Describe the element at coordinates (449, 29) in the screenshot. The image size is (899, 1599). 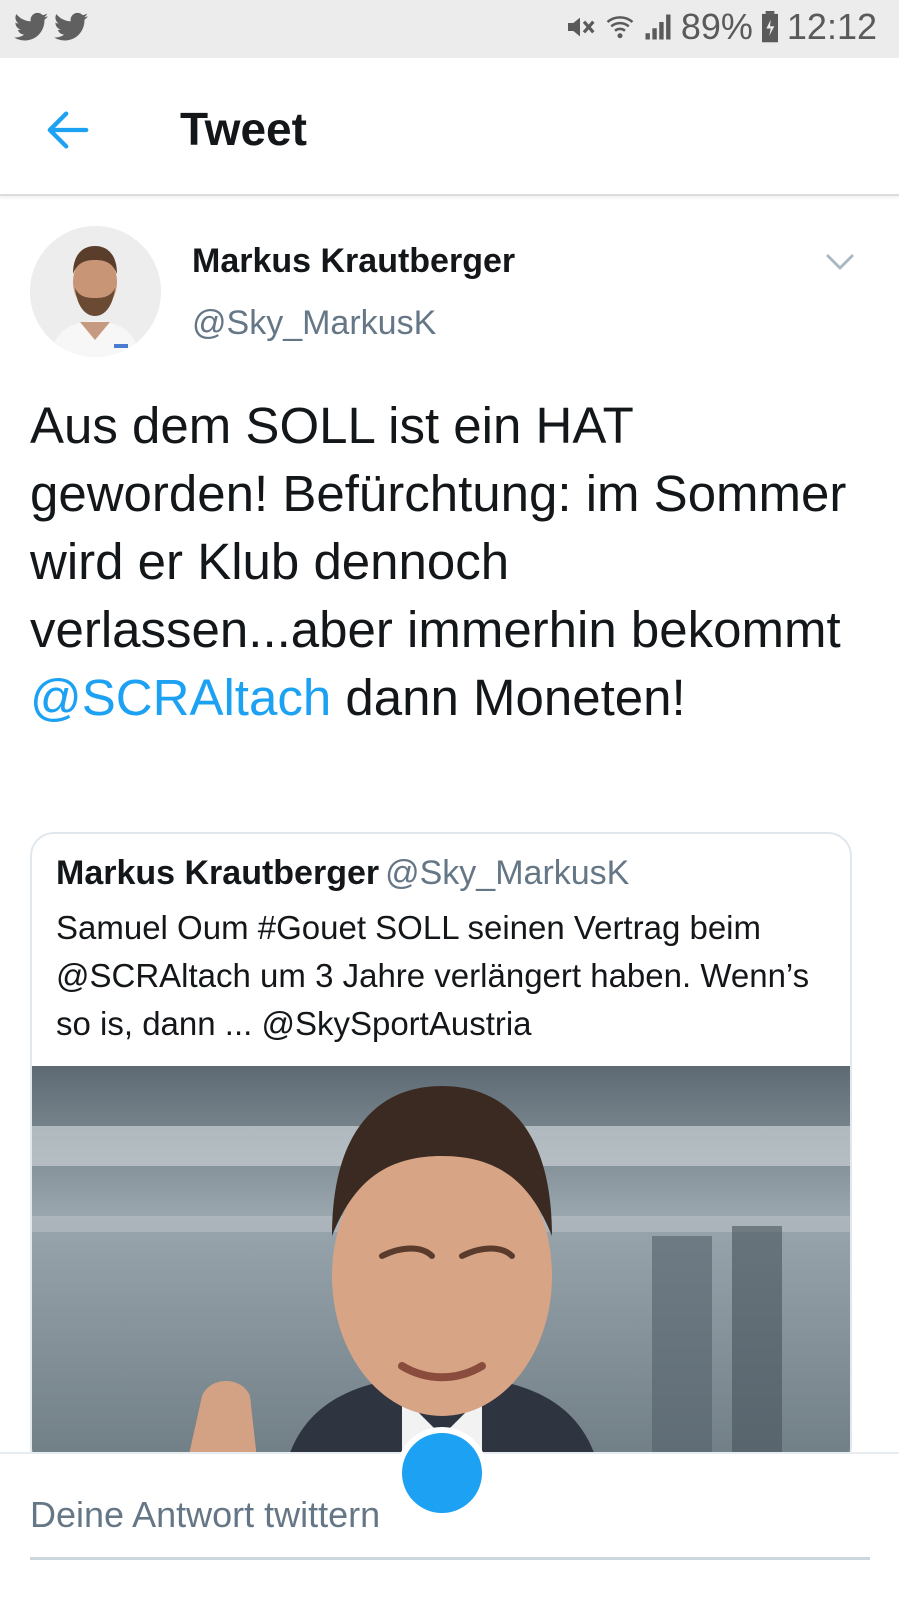
I see `status-bar: 89% 12:12` at that location.